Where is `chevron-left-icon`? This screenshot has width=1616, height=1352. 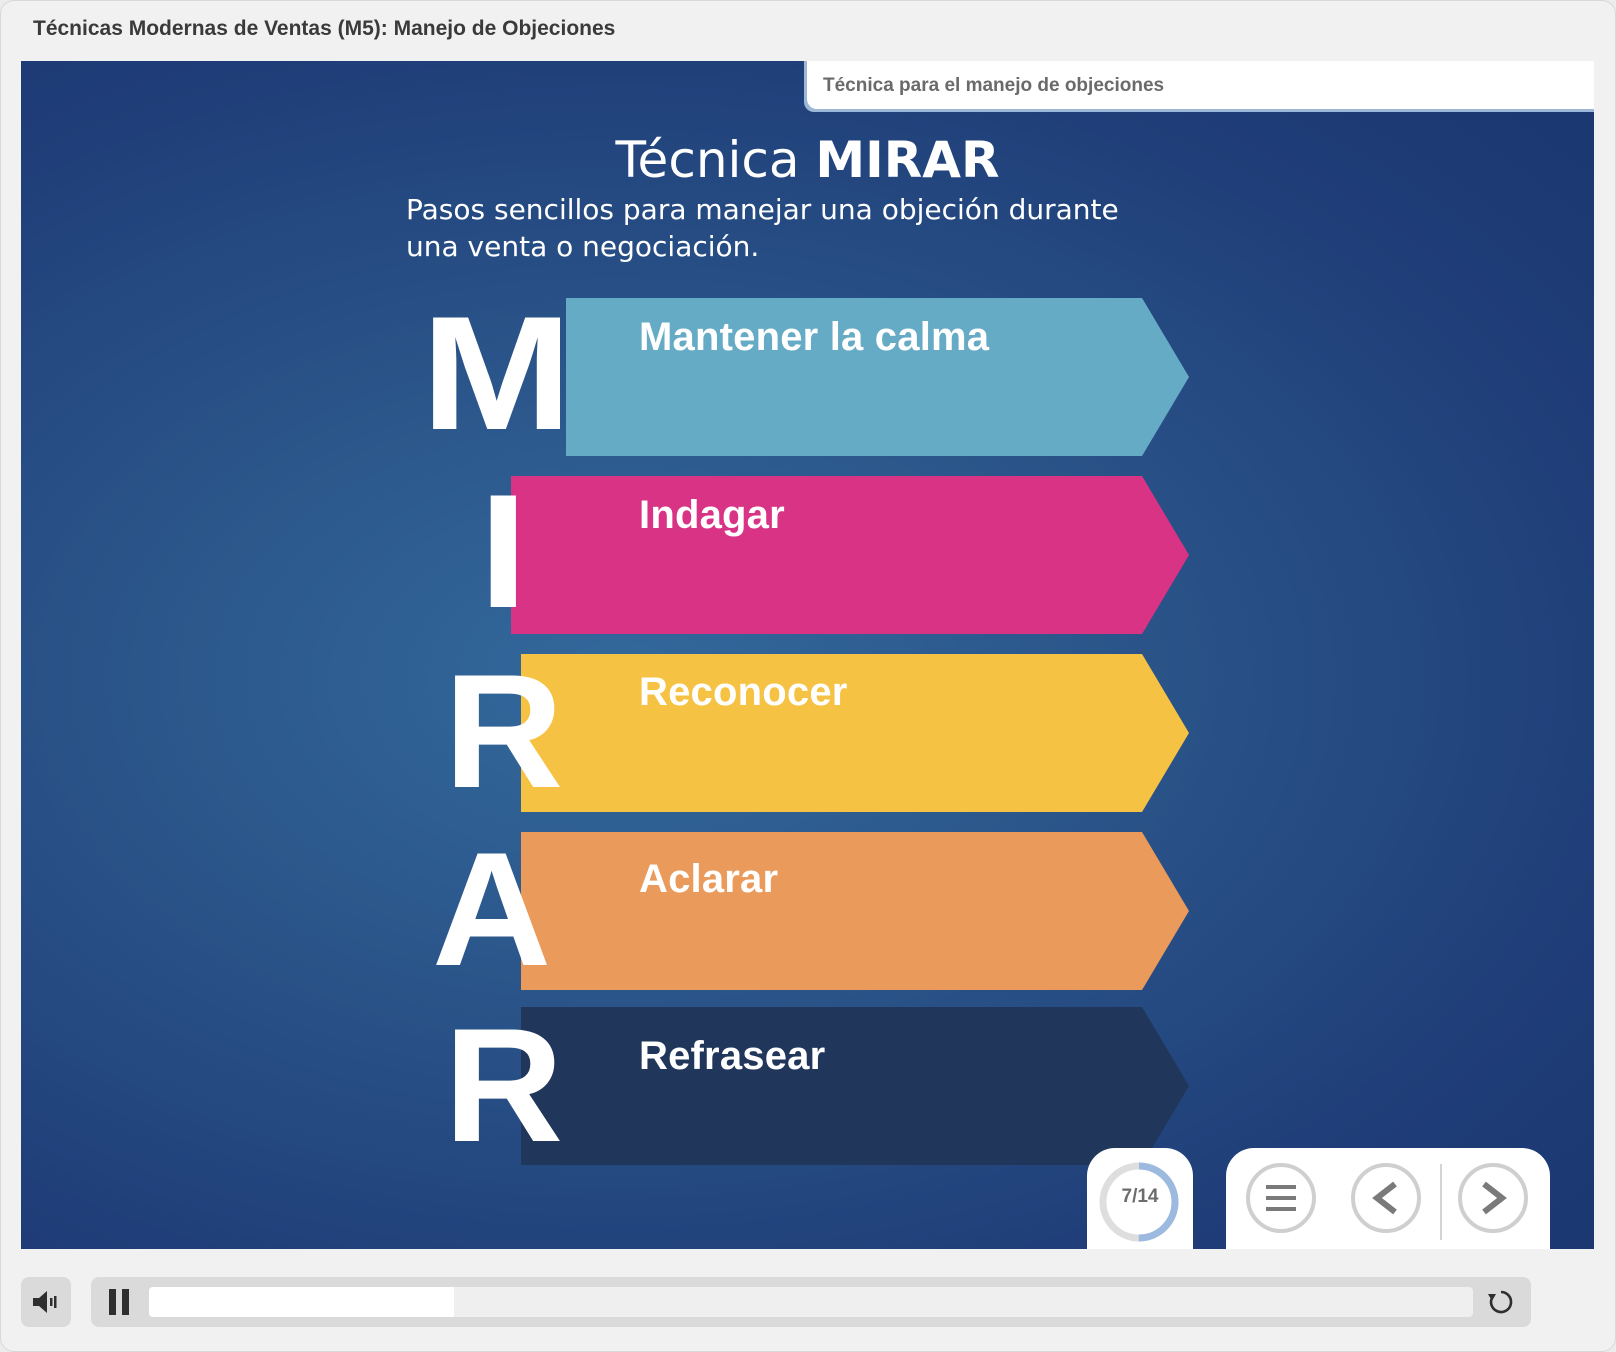
chevron-left-icon is located at coordinates (1384, 1198).